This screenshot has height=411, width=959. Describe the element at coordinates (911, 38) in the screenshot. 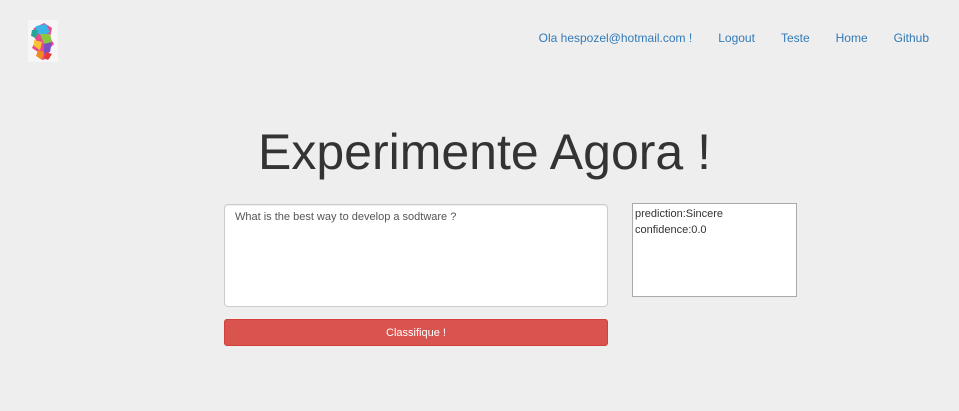

I see `nav-github-link: Github` at that location.